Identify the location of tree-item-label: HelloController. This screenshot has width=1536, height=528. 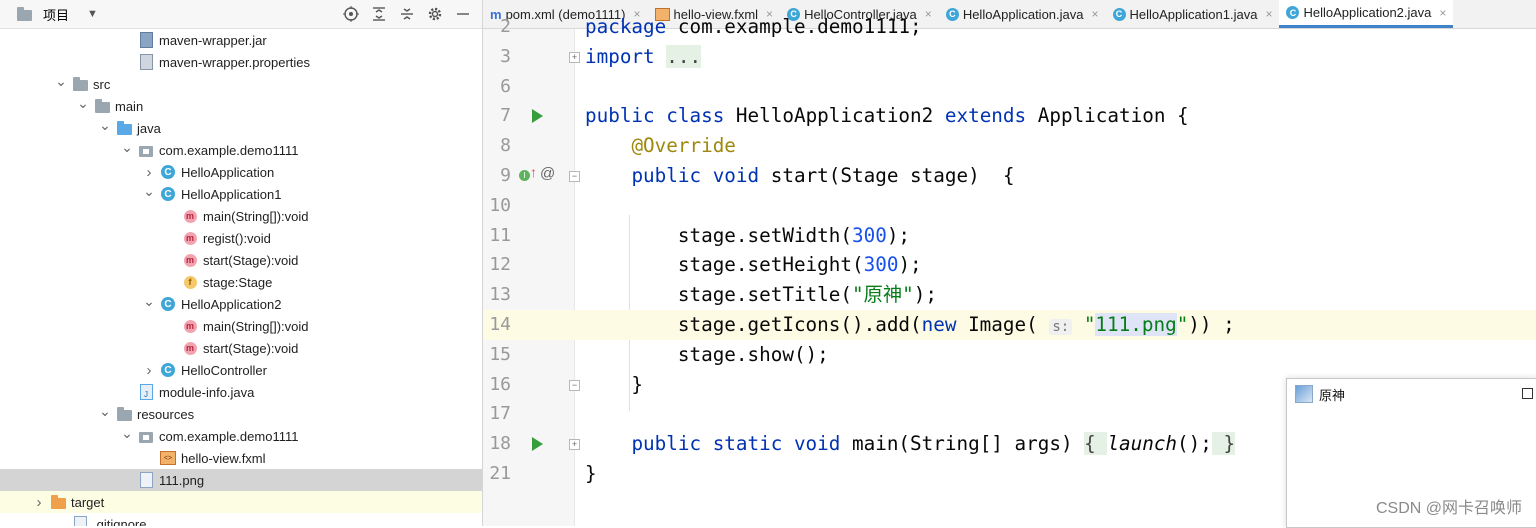
(224, 370).